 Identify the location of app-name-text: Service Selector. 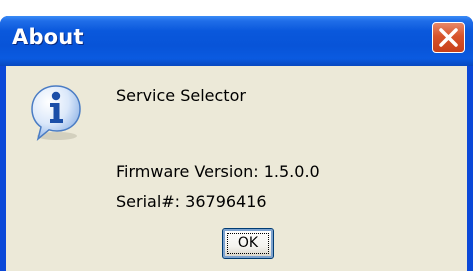
(181, 95).